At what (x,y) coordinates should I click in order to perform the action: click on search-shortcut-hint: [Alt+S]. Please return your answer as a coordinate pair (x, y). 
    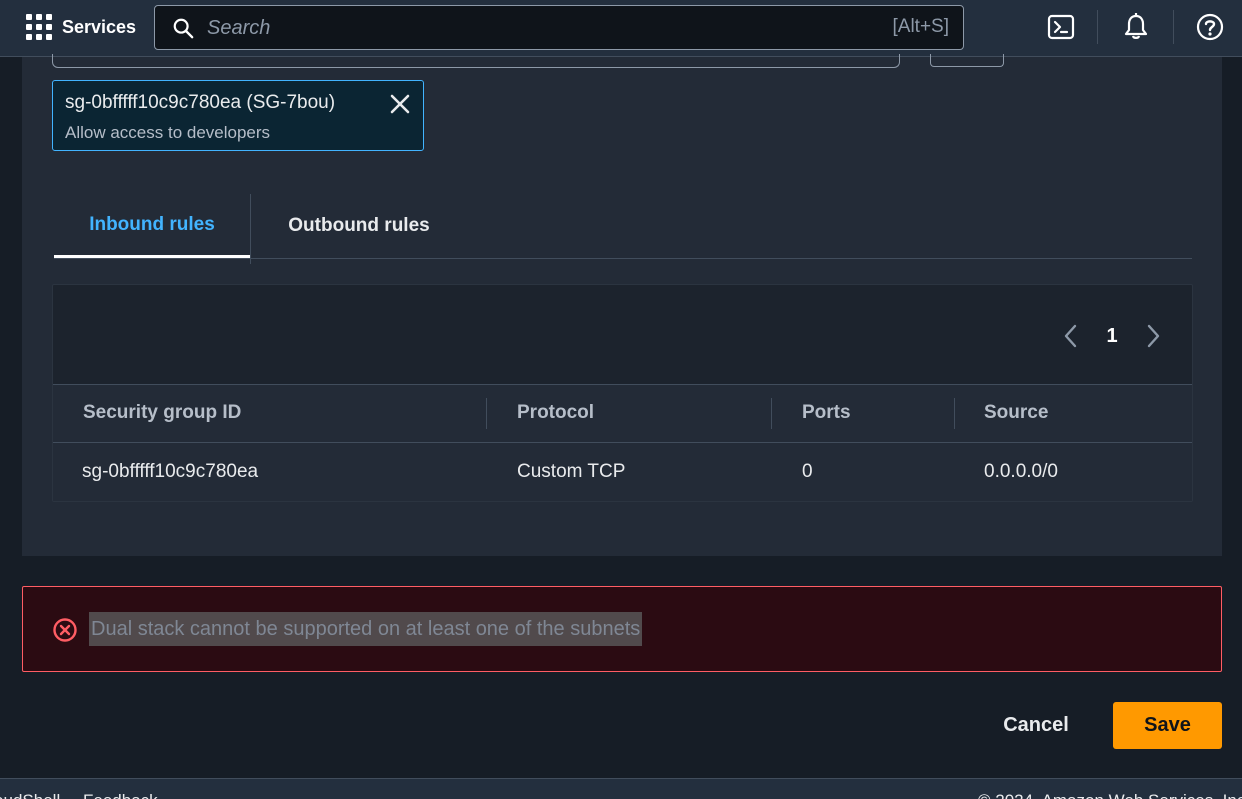
    Looking at the image, I should click on (921, 26).